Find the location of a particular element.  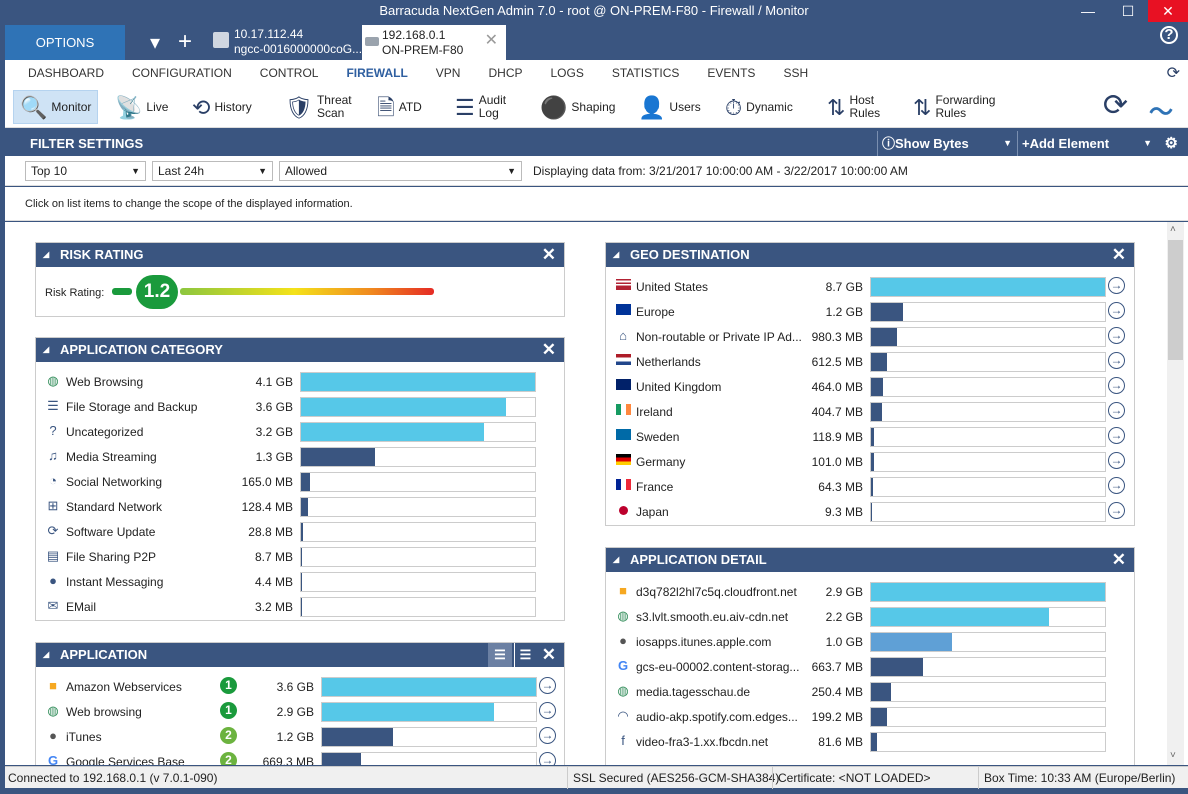

toolbar-atd: 🗎 ATD is located at coordinates (399, 107).